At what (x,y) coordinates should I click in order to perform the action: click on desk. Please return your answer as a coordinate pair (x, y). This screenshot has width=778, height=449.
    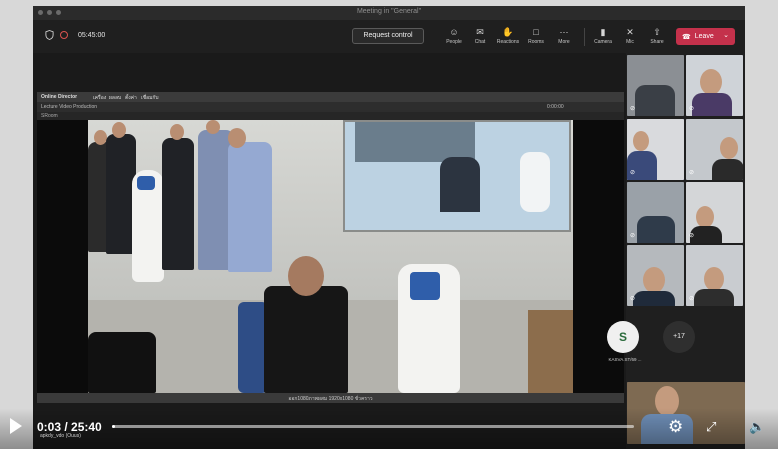
    Looking at the image, I should click on (550, 351).